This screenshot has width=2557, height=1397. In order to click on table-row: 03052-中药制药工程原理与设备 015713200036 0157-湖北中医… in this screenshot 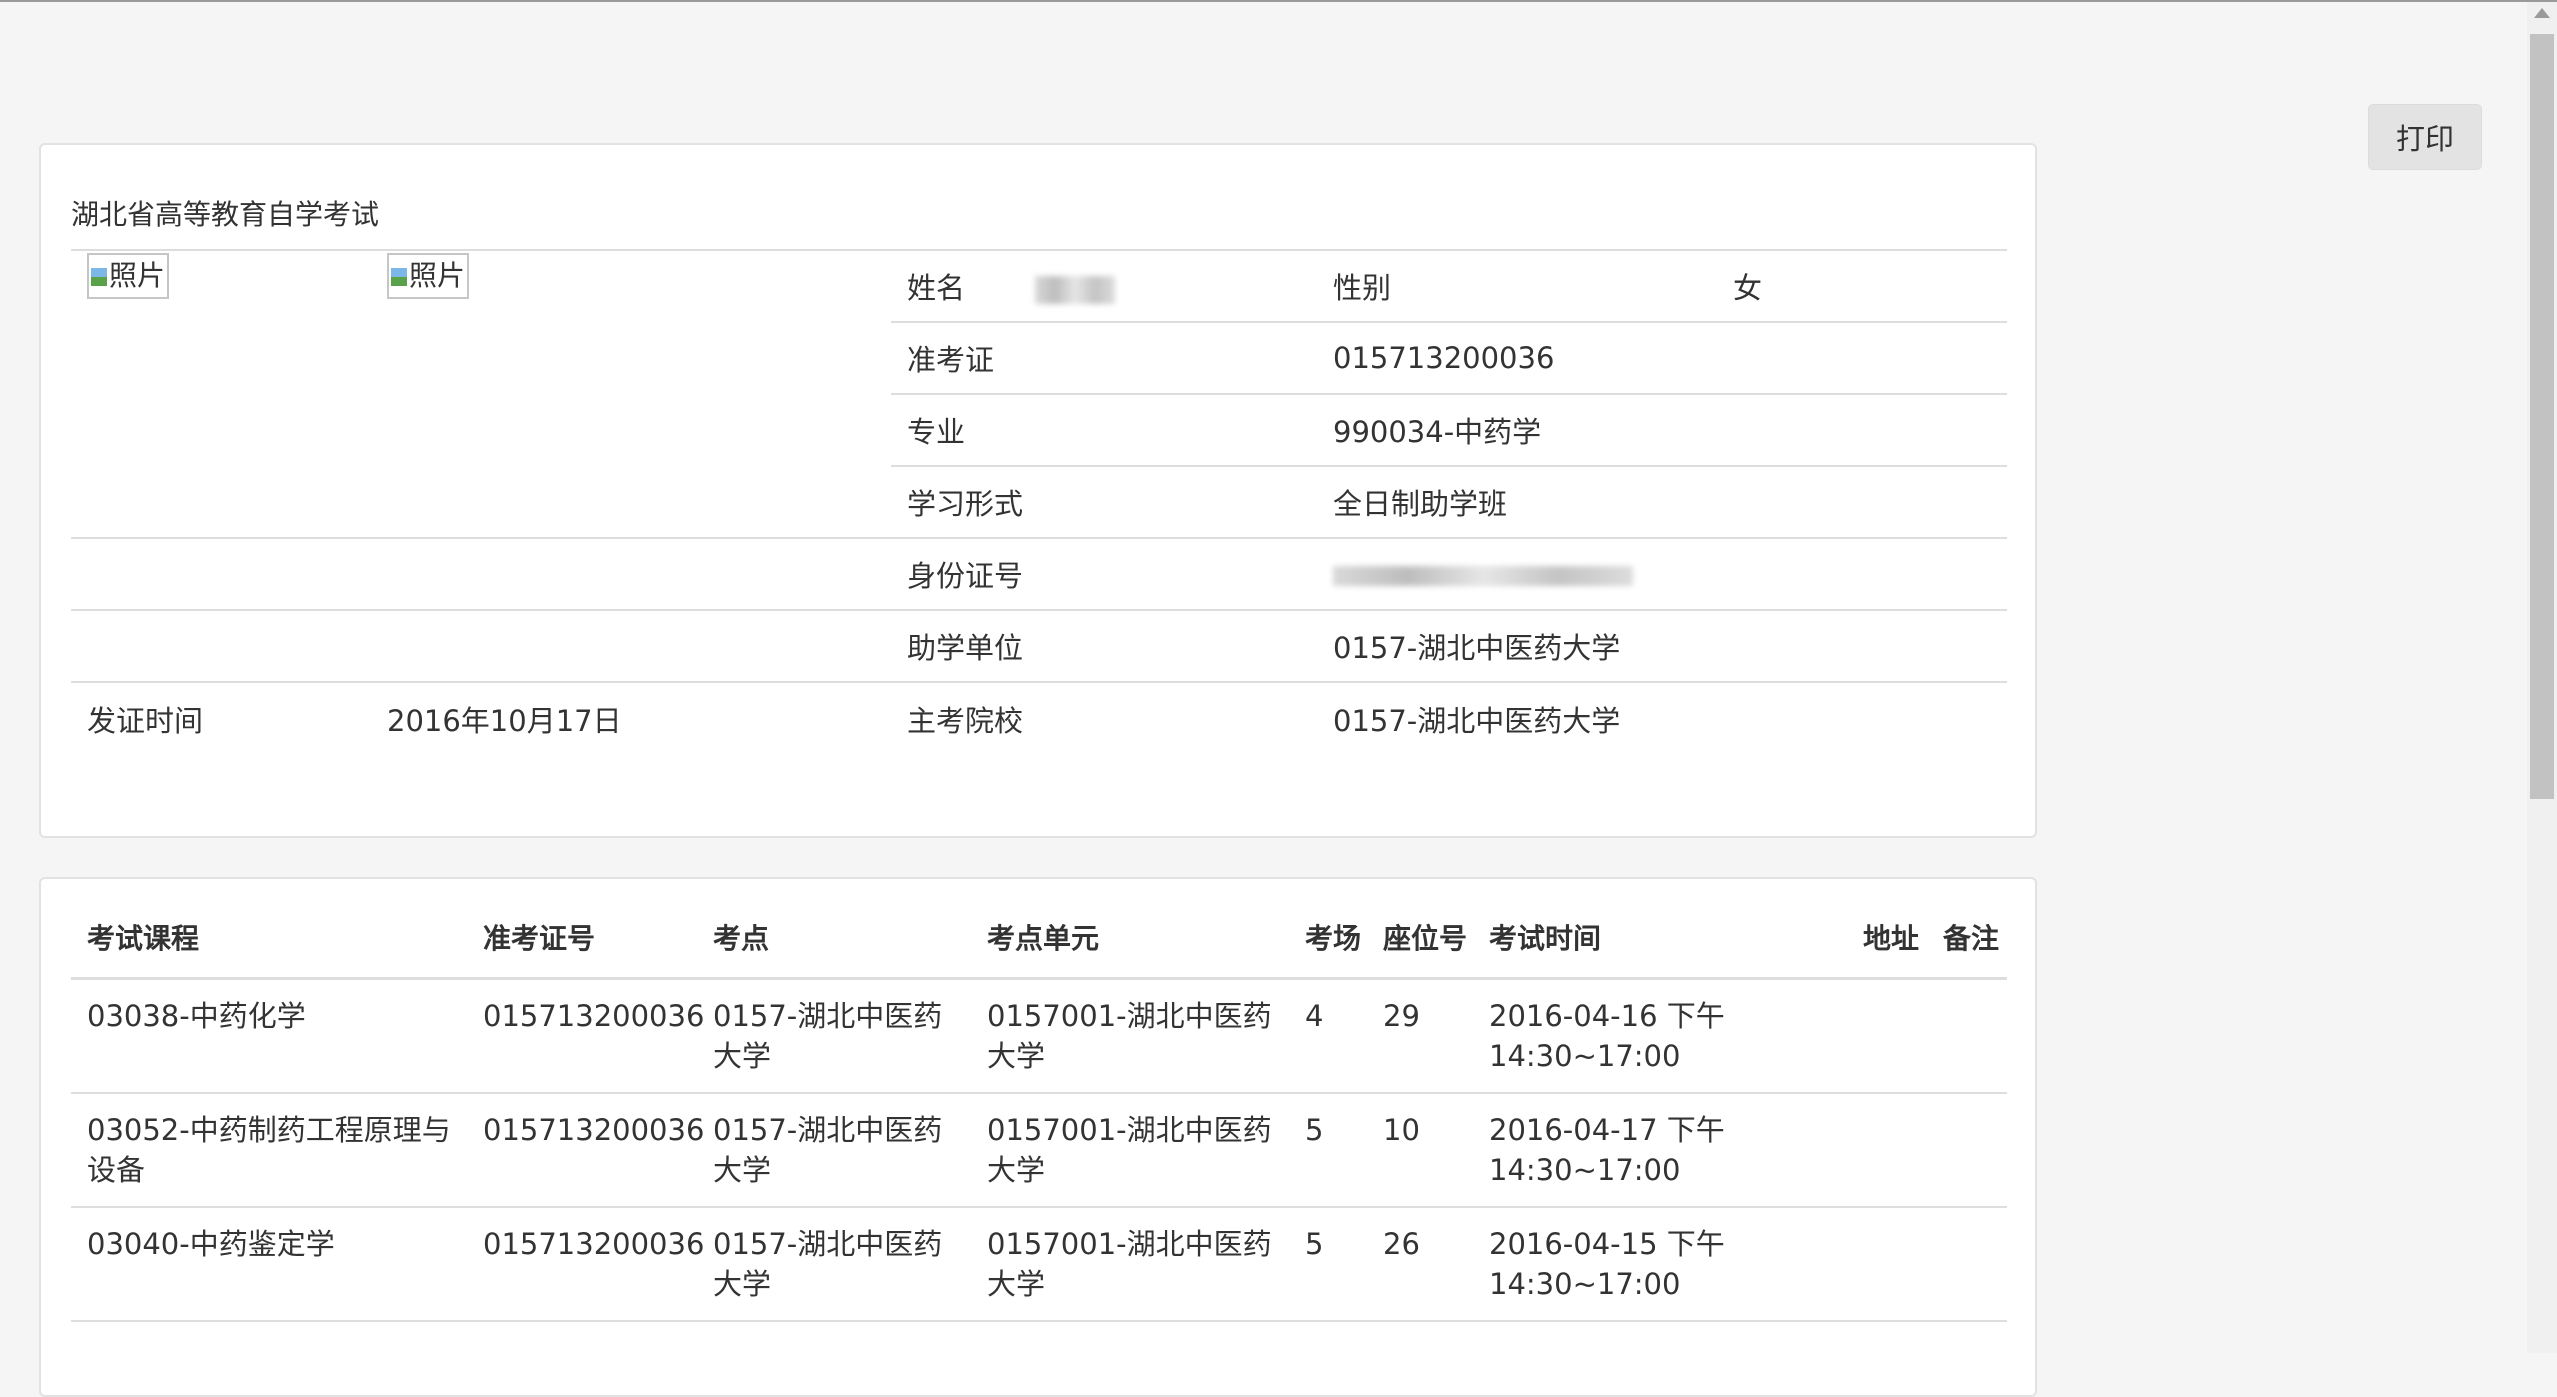, I will do `click(1039, 1150)`.